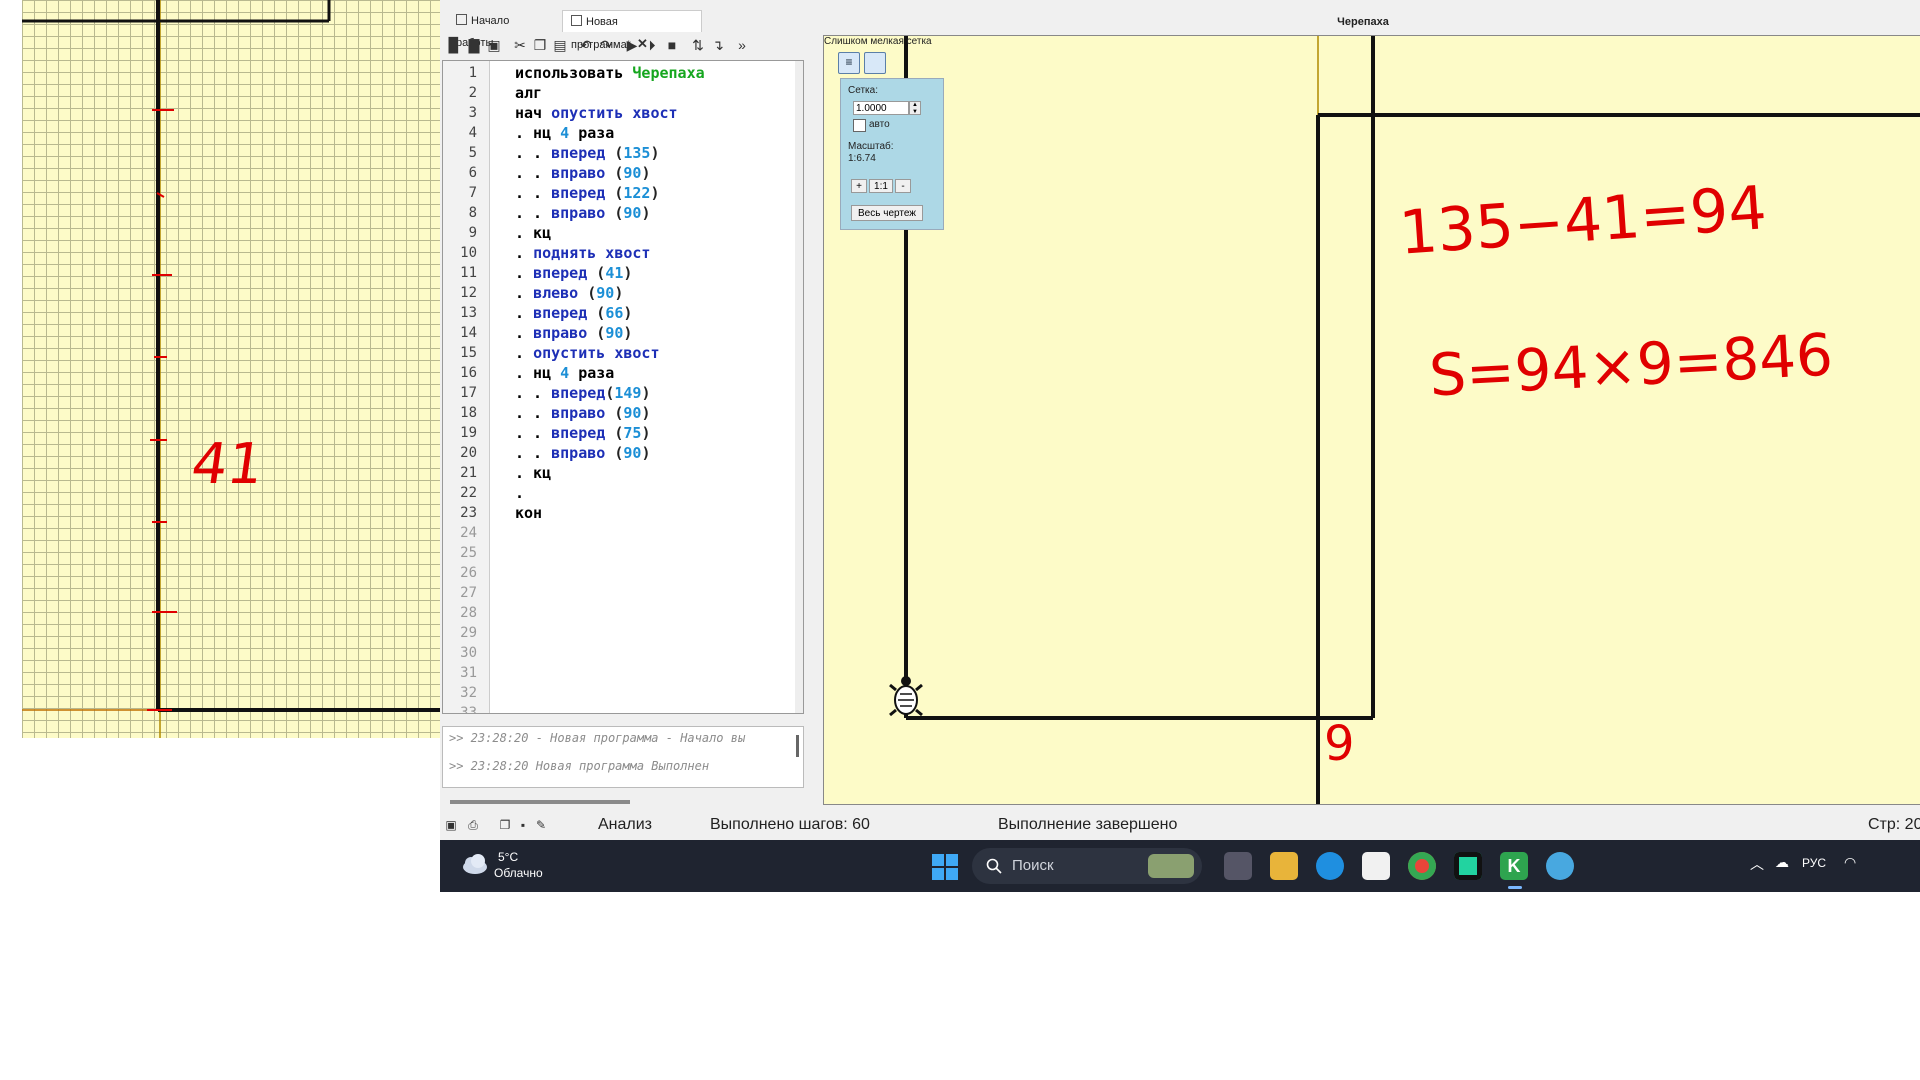 This screenshot has width=1920, height=1080. I want to click on network-app-icon, so click(1560, 866).